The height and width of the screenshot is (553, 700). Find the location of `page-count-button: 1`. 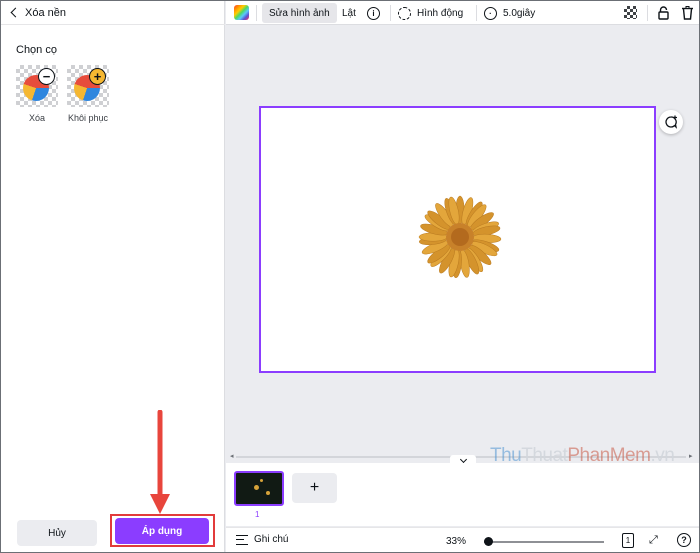

page-count-button: 1 is located at coordinates (628, 540).